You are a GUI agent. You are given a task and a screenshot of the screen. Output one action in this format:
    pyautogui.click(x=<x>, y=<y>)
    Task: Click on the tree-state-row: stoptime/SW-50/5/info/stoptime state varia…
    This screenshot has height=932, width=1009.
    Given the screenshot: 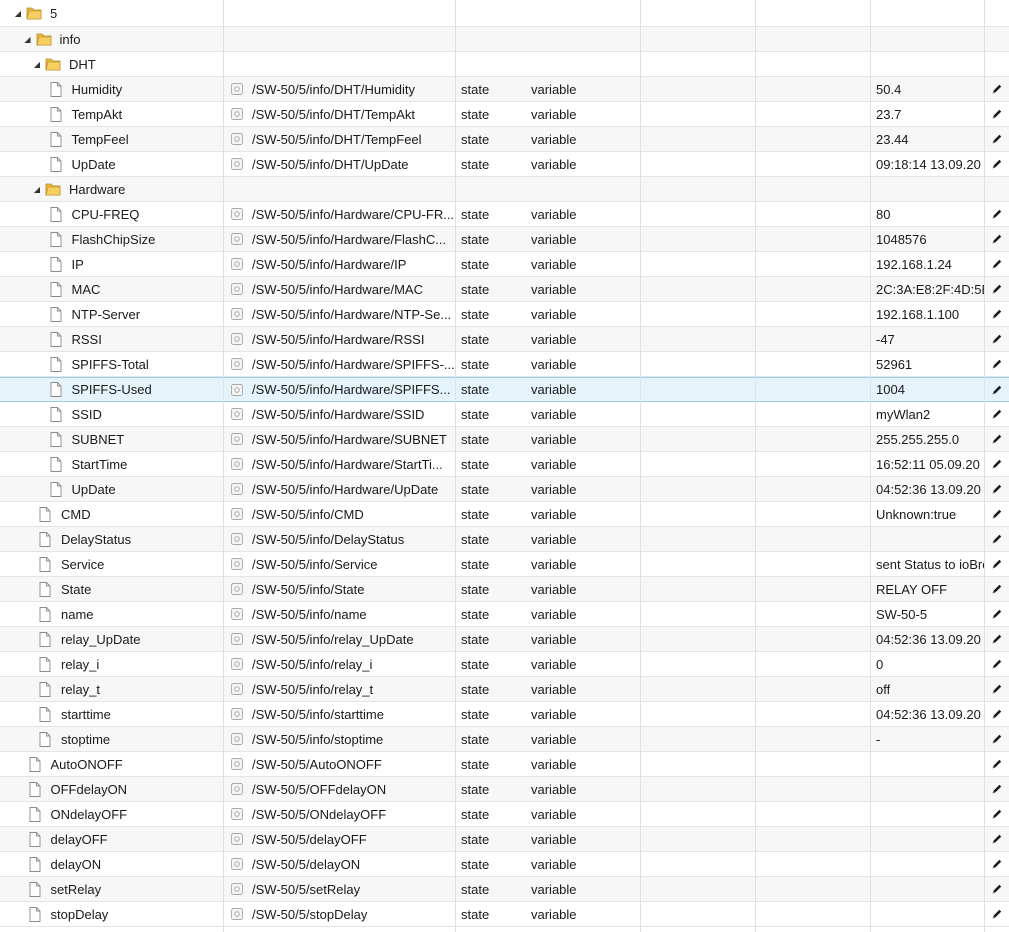 What is the action you would take?
    pyautogui.click(x=504, y=739)
    